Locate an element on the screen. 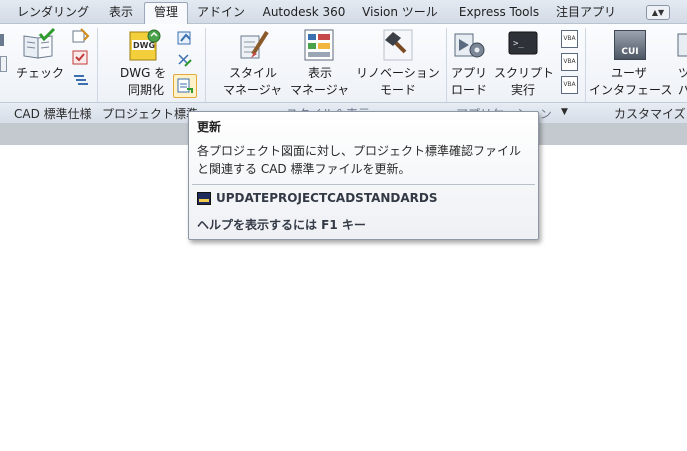 The height and width of the screenshot is (451, 687). tab-featured-apps: 注目アプリ is located at coordinates (586, 12).